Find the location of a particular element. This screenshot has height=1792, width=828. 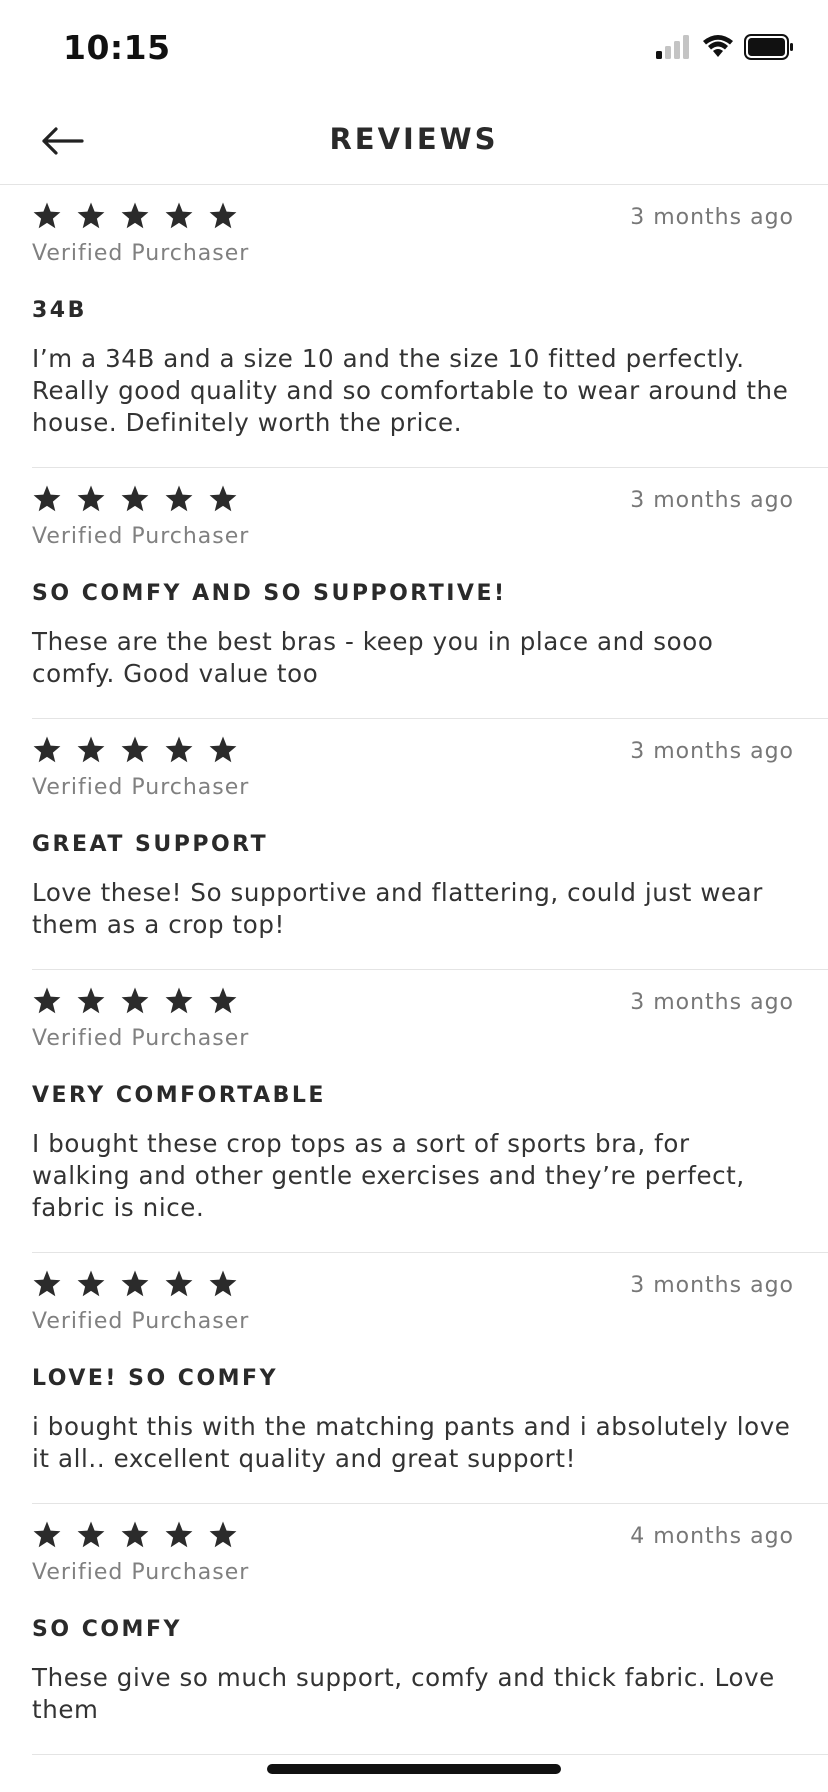

review-date: 4 months ago is located at coordinates (712, 1536).